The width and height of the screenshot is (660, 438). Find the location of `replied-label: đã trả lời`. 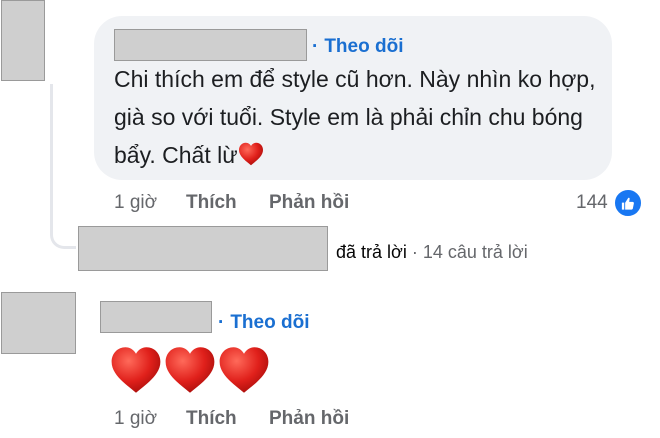

replied-label: đã trả lời is located at coordinates (371, 252).